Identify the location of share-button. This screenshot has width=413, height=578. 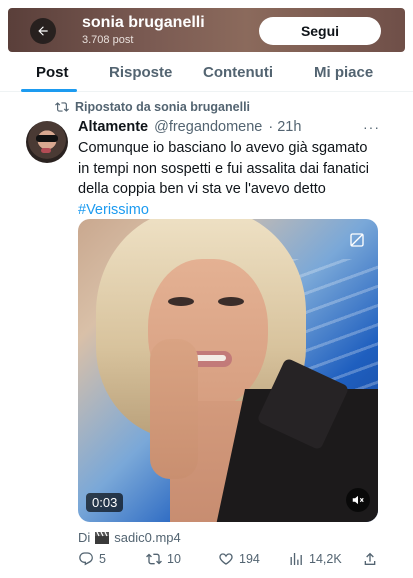
(370, 559).